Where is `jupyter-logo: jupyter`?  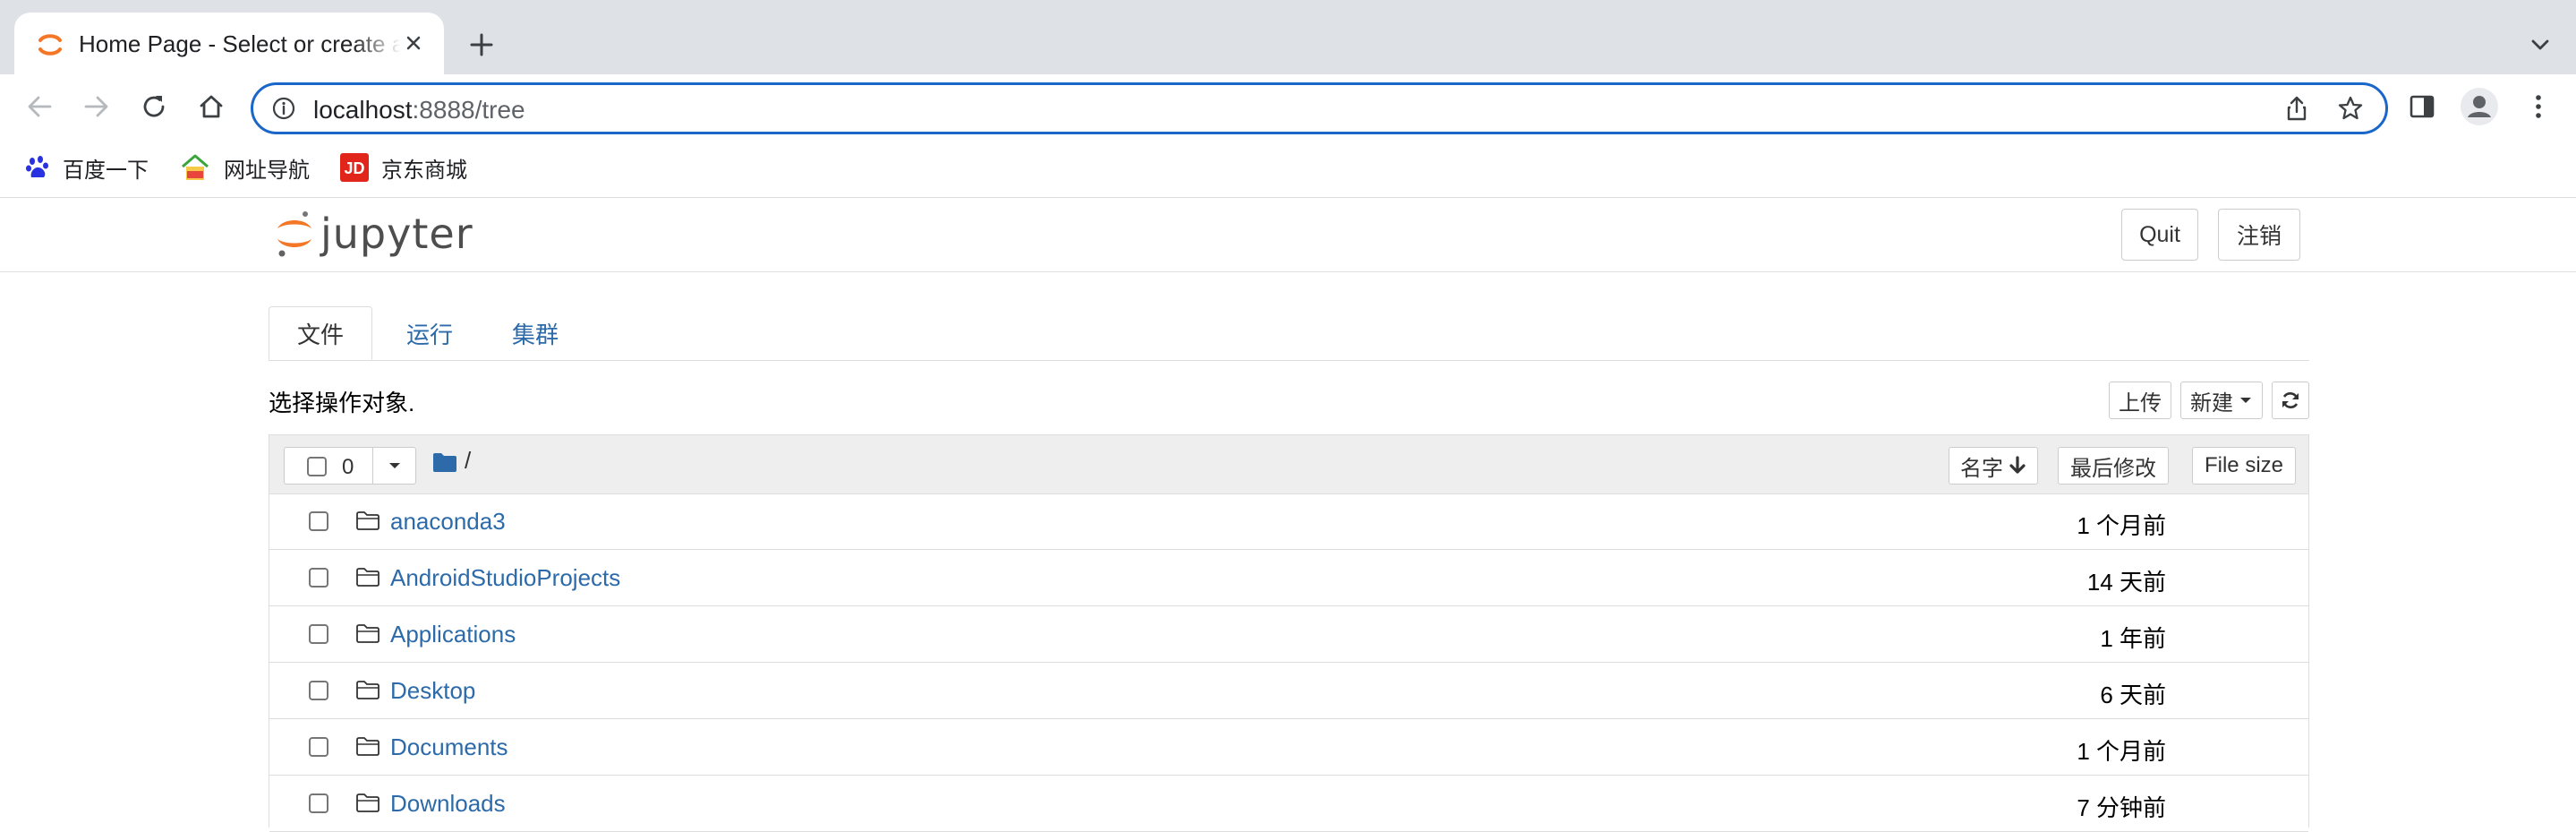
jupyter-logo: jupyter is located at coordinates (373, 234).